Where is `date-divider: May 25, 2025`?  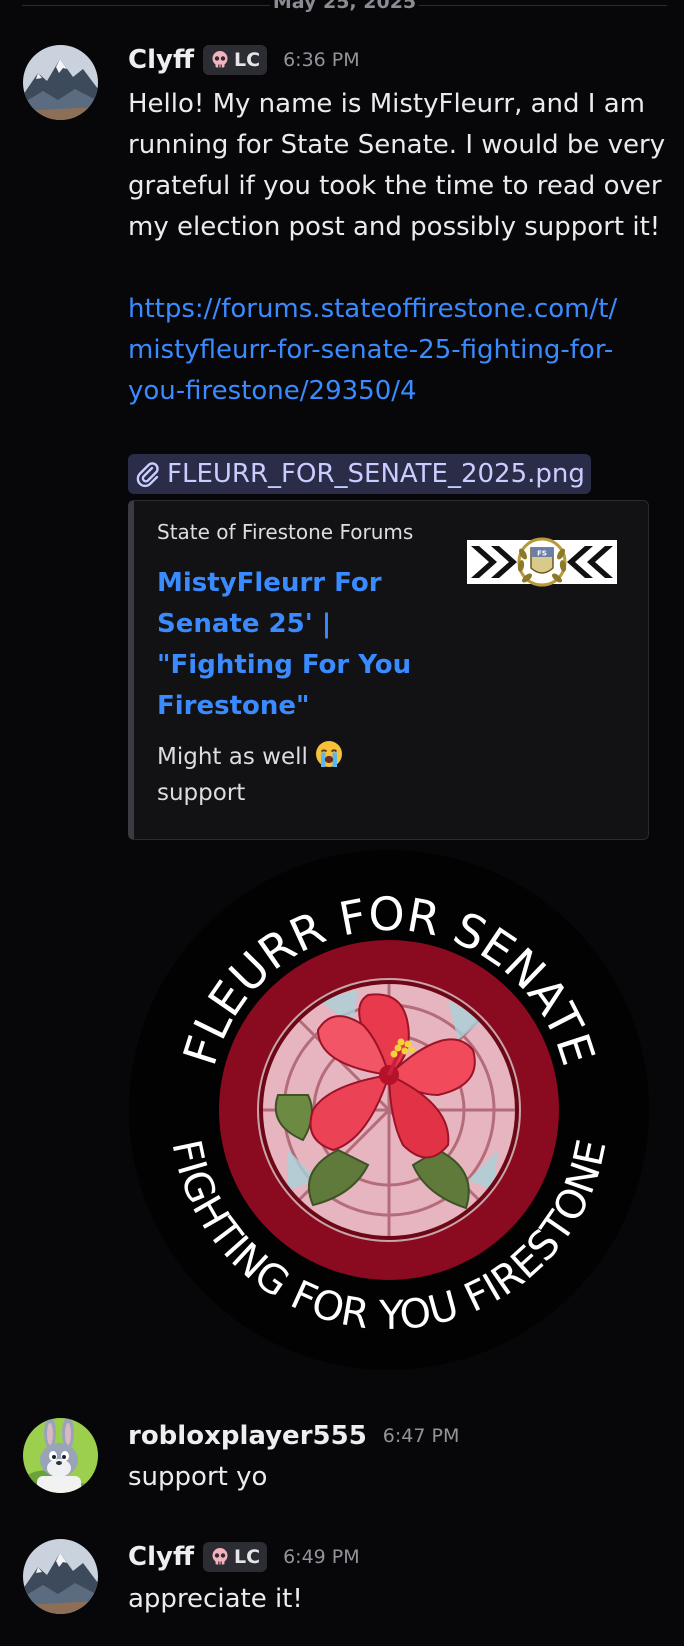
date-divider: May 25, 2025 is located at coordinates (344, 8).